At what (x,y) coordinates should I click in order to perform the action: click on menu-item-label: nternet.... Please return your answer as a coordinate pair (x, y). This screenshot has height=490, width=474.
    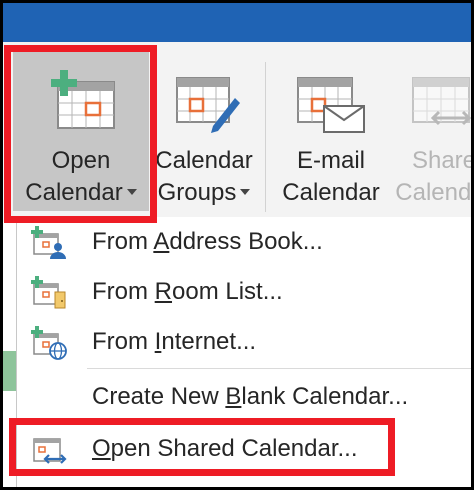
    Looking at the image, I should click on (209, 341).